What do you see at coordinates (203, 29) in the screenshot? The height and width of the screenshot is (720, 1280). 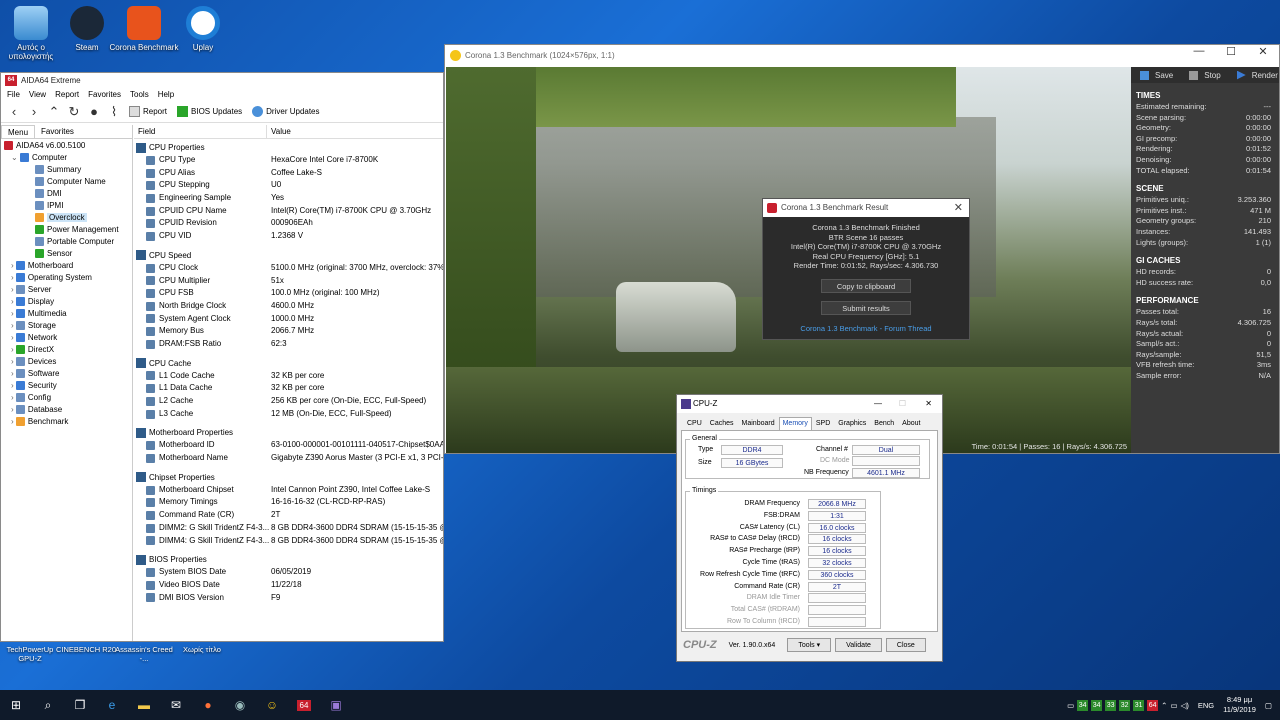 I see `desktop-icon-uplay: Uplay` at bounding box center [203, 29].